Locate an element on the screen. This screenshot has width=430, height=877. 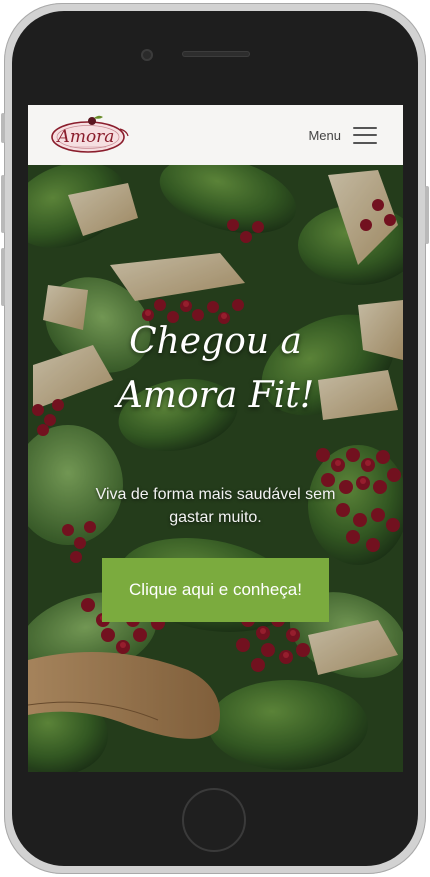
volume-down-button is located at coordinates (3, 277).